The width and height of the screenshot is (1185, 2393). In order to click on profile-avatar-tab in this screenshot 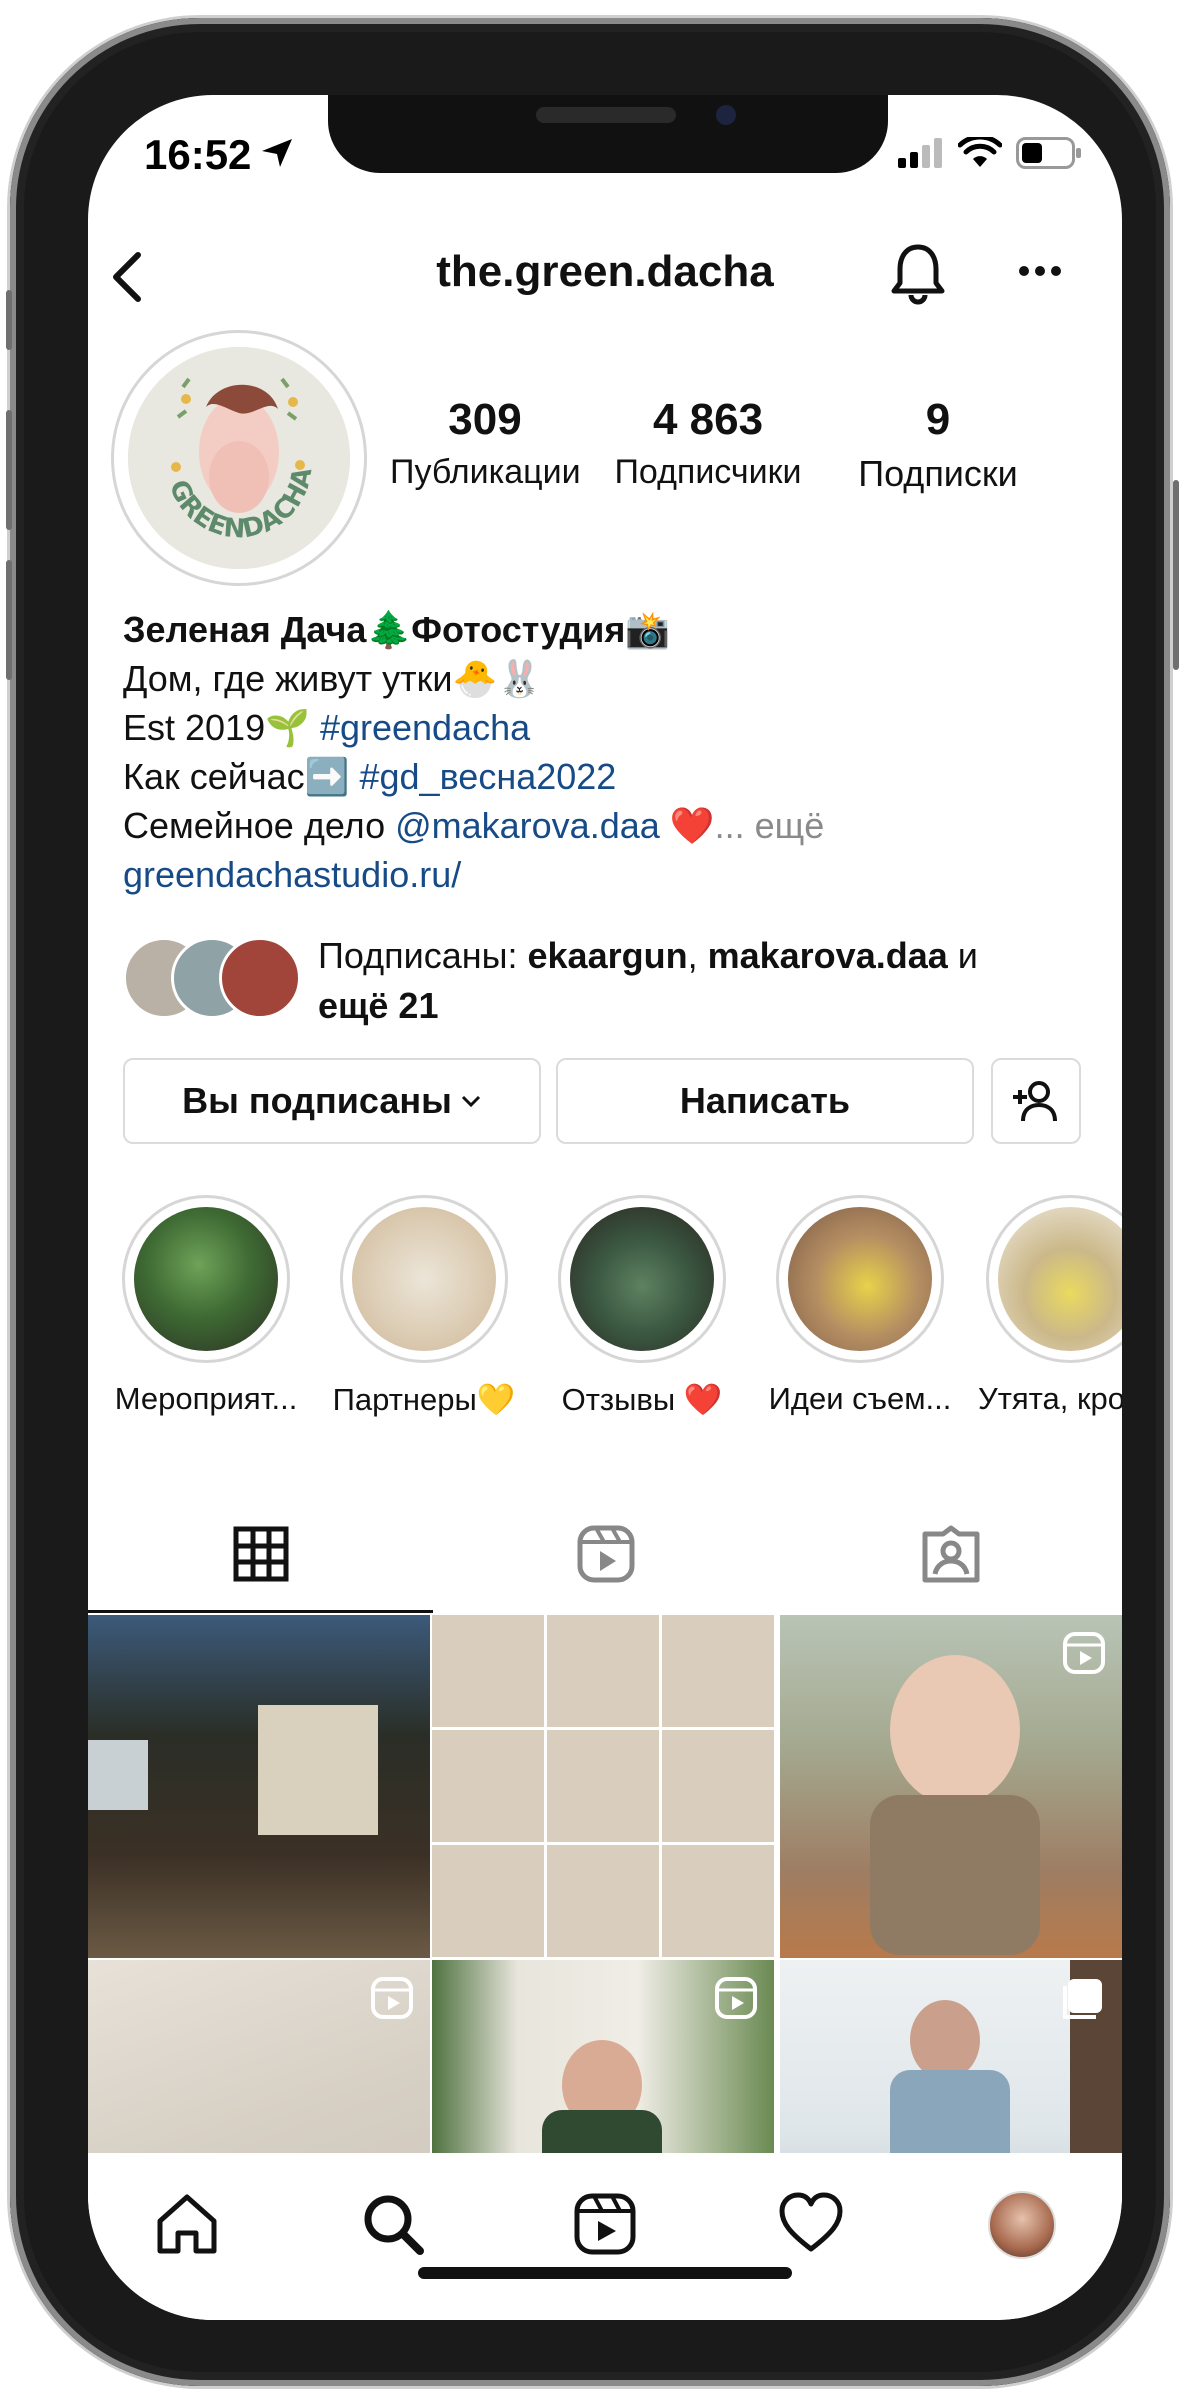, I will do `click(1022, 2225)`.